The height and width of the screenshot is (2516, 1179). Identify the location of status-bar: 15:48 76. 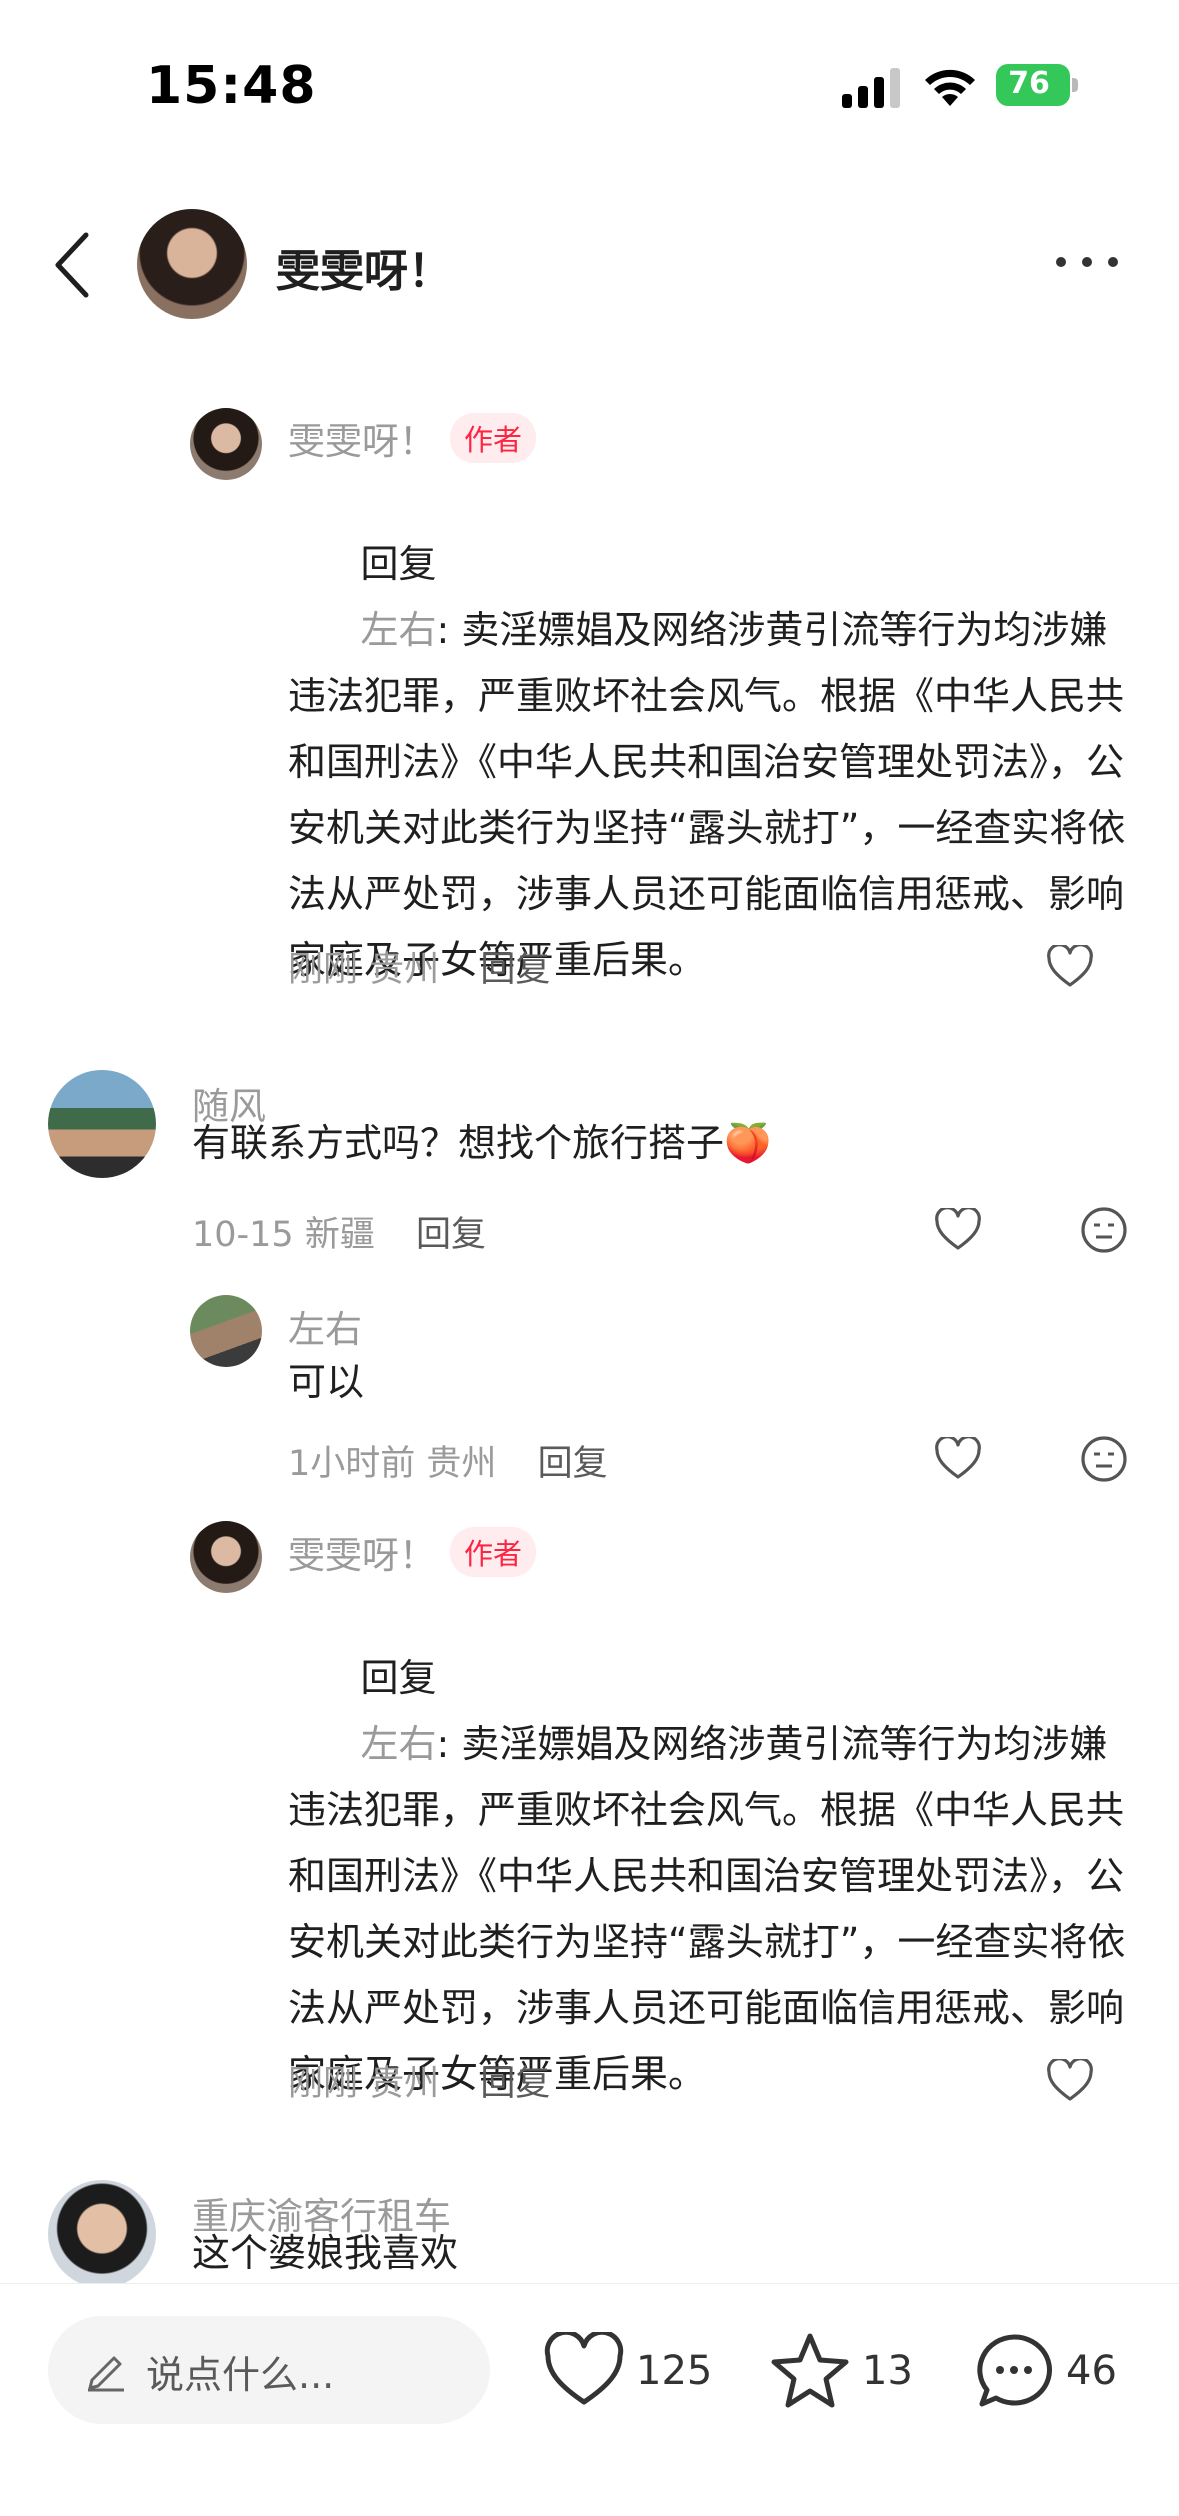
(589, 85).